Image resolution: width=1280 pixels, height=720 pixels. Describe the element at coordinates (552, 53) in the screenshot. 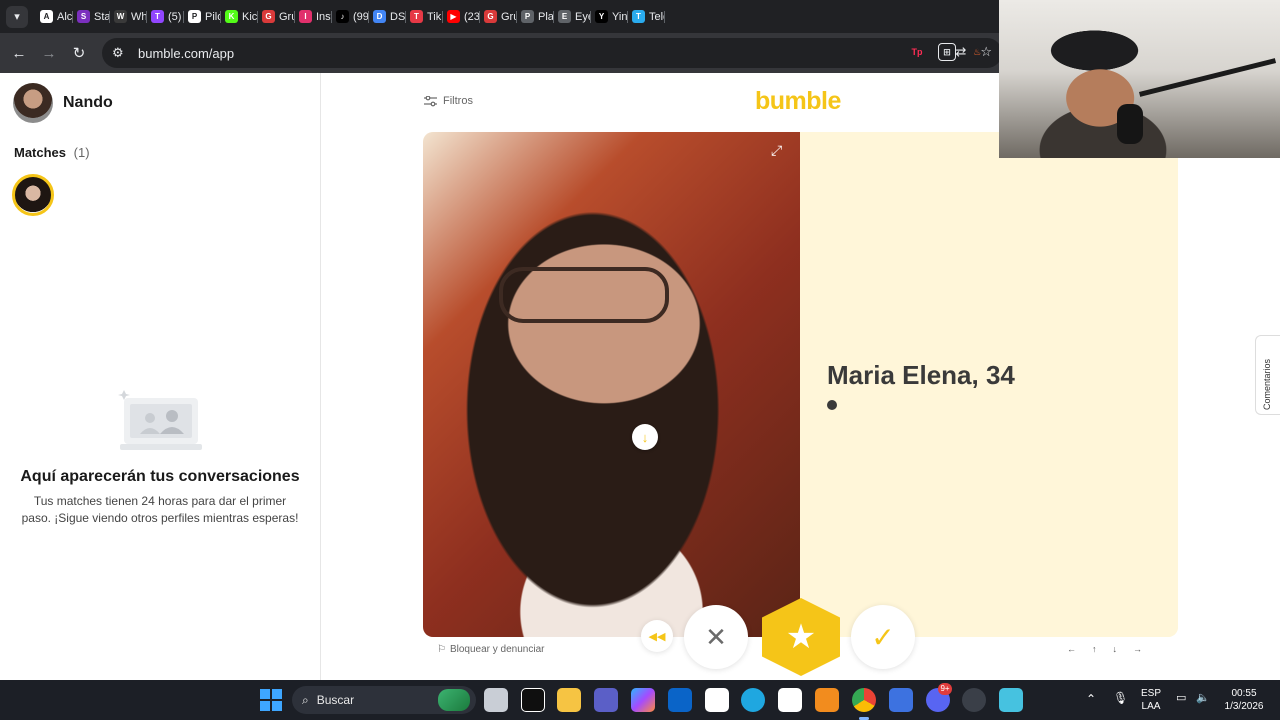

I see `address-bar: ⚙ bumble.com/app ⇄ ☆` at that location.